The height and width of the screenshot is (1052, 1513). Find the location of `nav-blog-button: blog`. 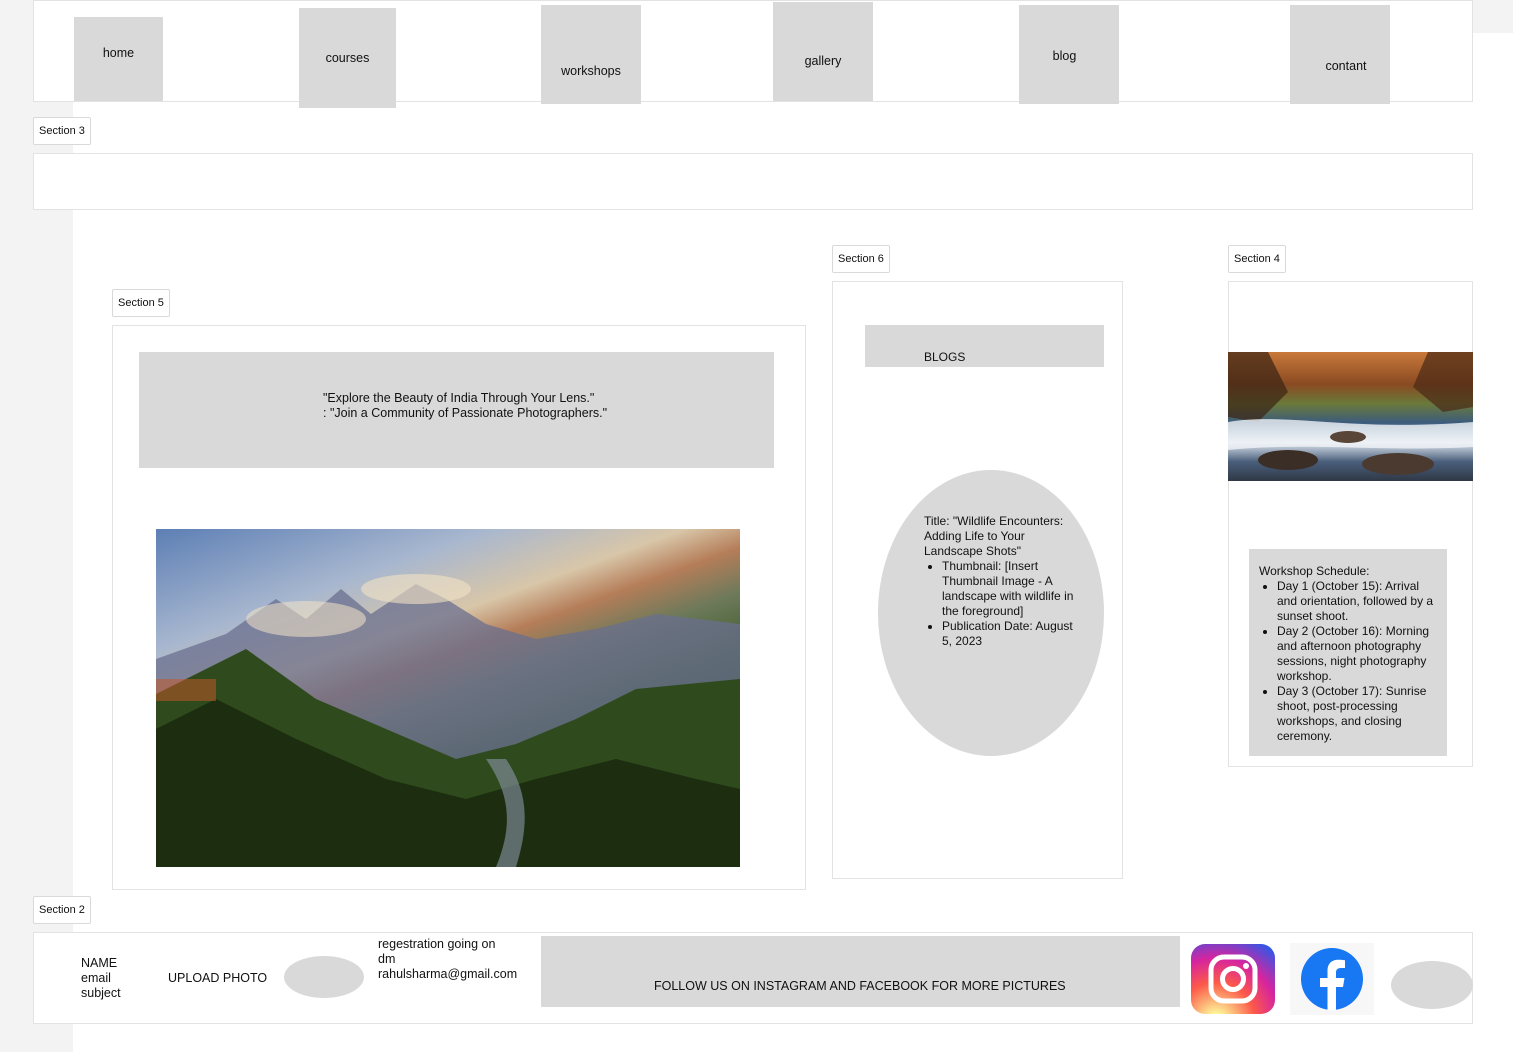

nav-blog-button: blog is located at coordinates (1069, 54).